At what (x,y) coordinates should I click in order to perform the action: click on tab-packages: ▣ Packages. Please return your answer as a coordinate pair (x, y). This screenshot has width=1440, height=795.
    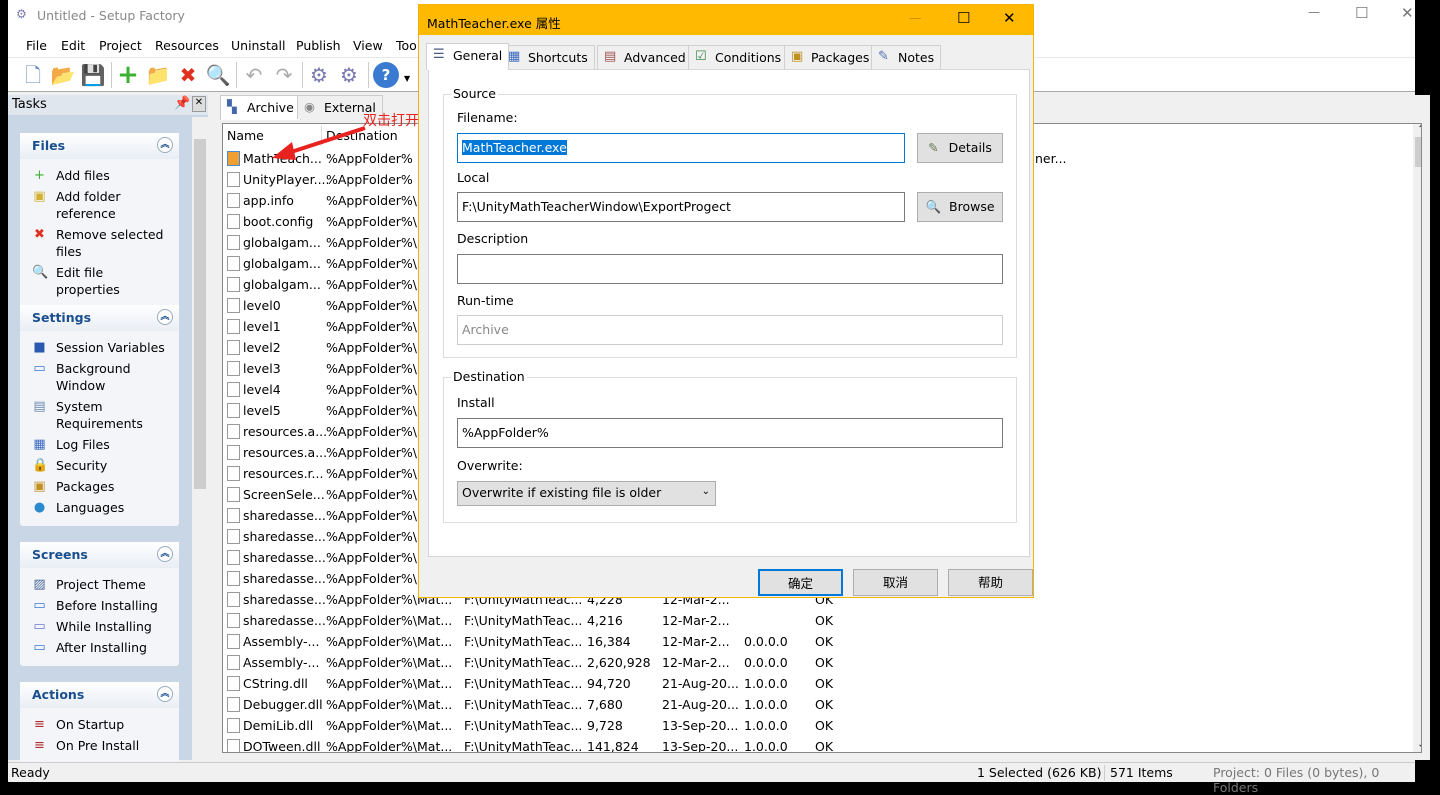
    Looking at the image, I should click on (830, 57).